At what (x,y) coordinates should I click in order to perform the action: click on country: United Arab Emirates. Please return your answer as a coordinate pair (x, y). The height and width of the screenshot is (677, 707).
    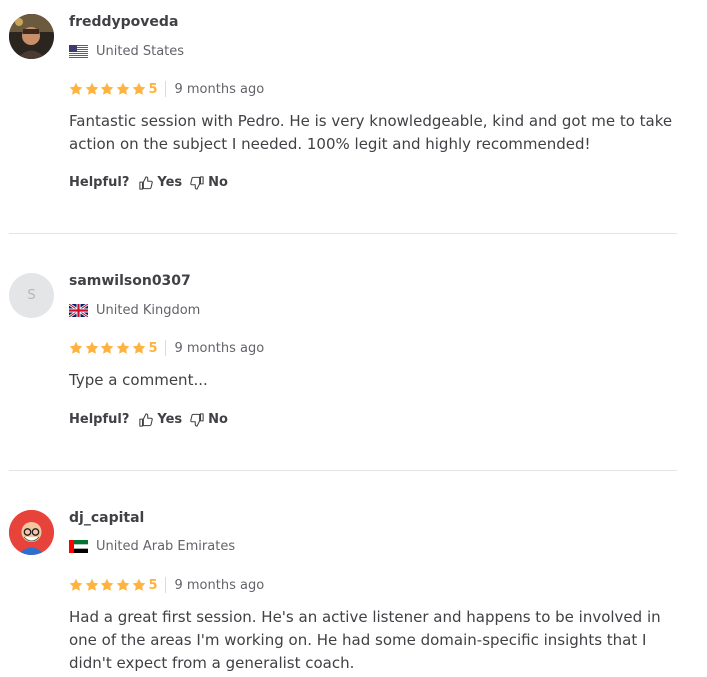
    Looking at the image, I should click on (152, 546).